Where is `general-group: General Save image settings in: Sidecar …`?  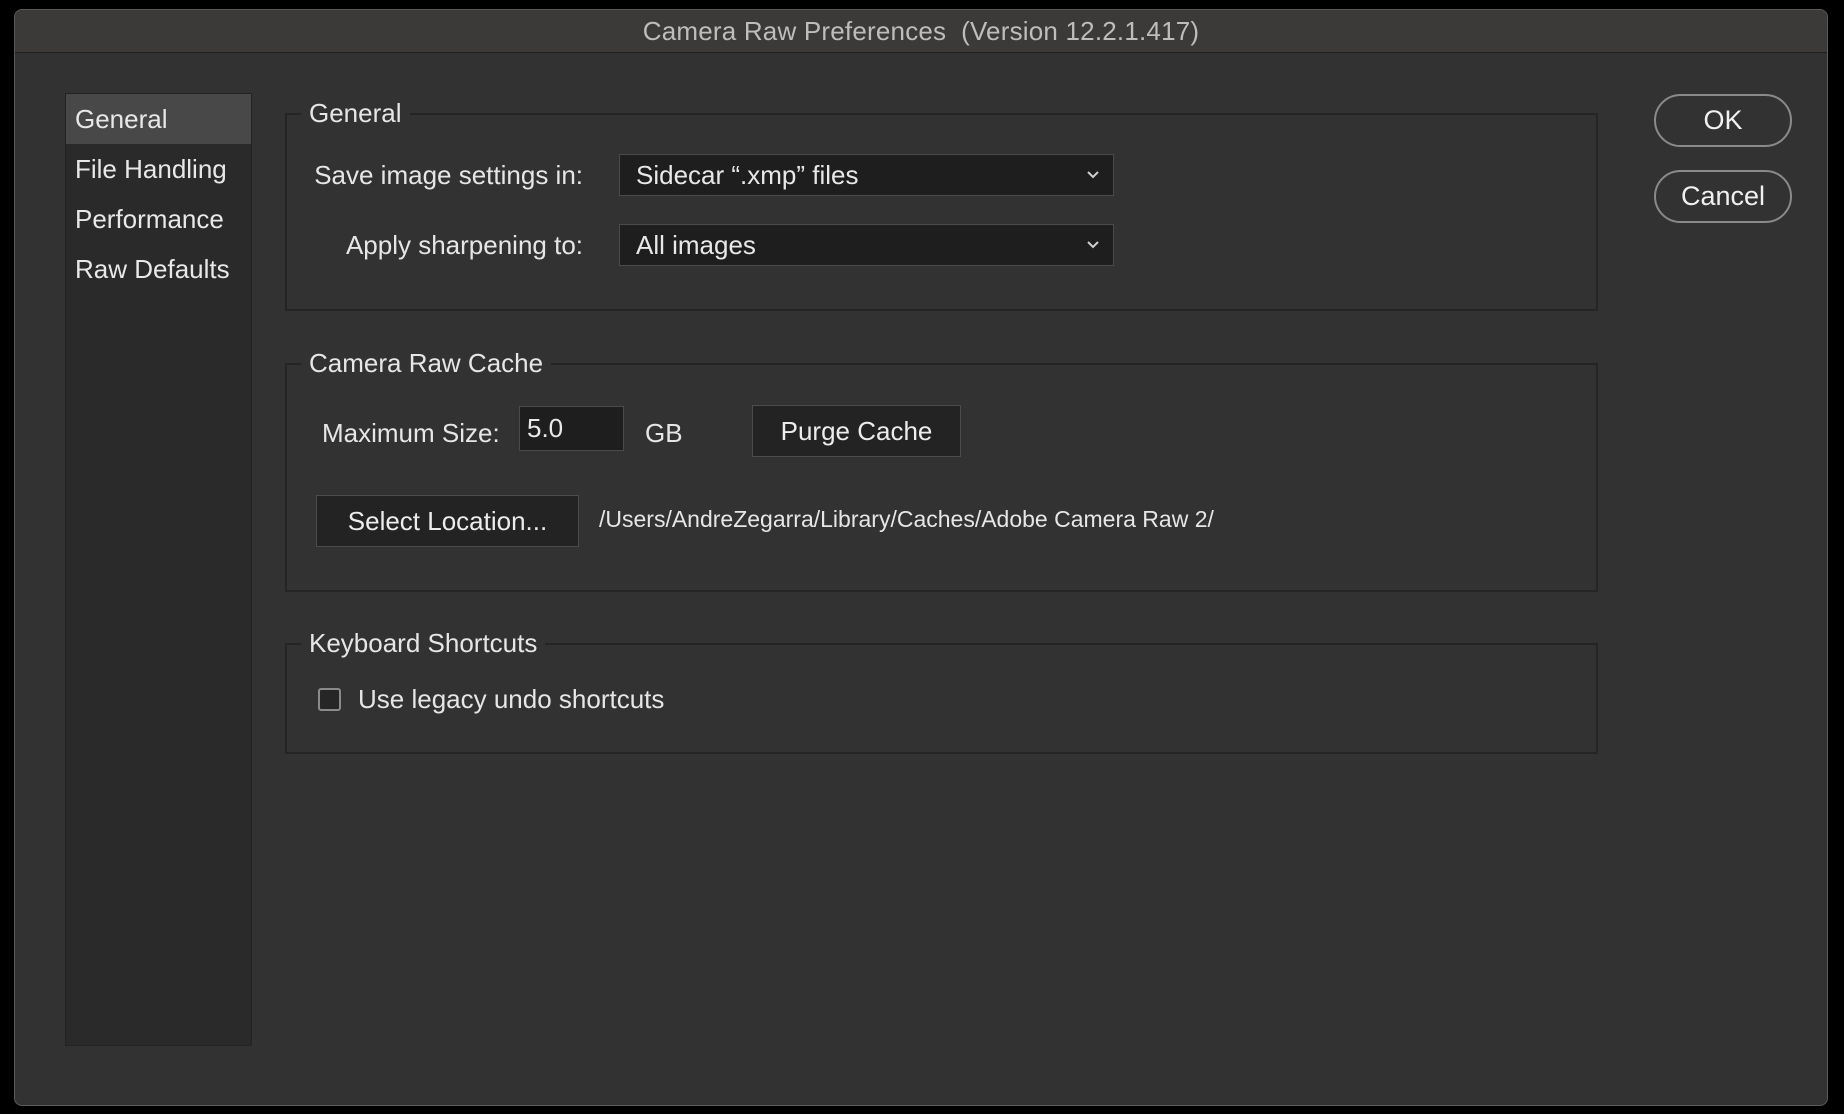 general-group: General Save image settings in: Sidecar … is located at coordinates (941, 203).